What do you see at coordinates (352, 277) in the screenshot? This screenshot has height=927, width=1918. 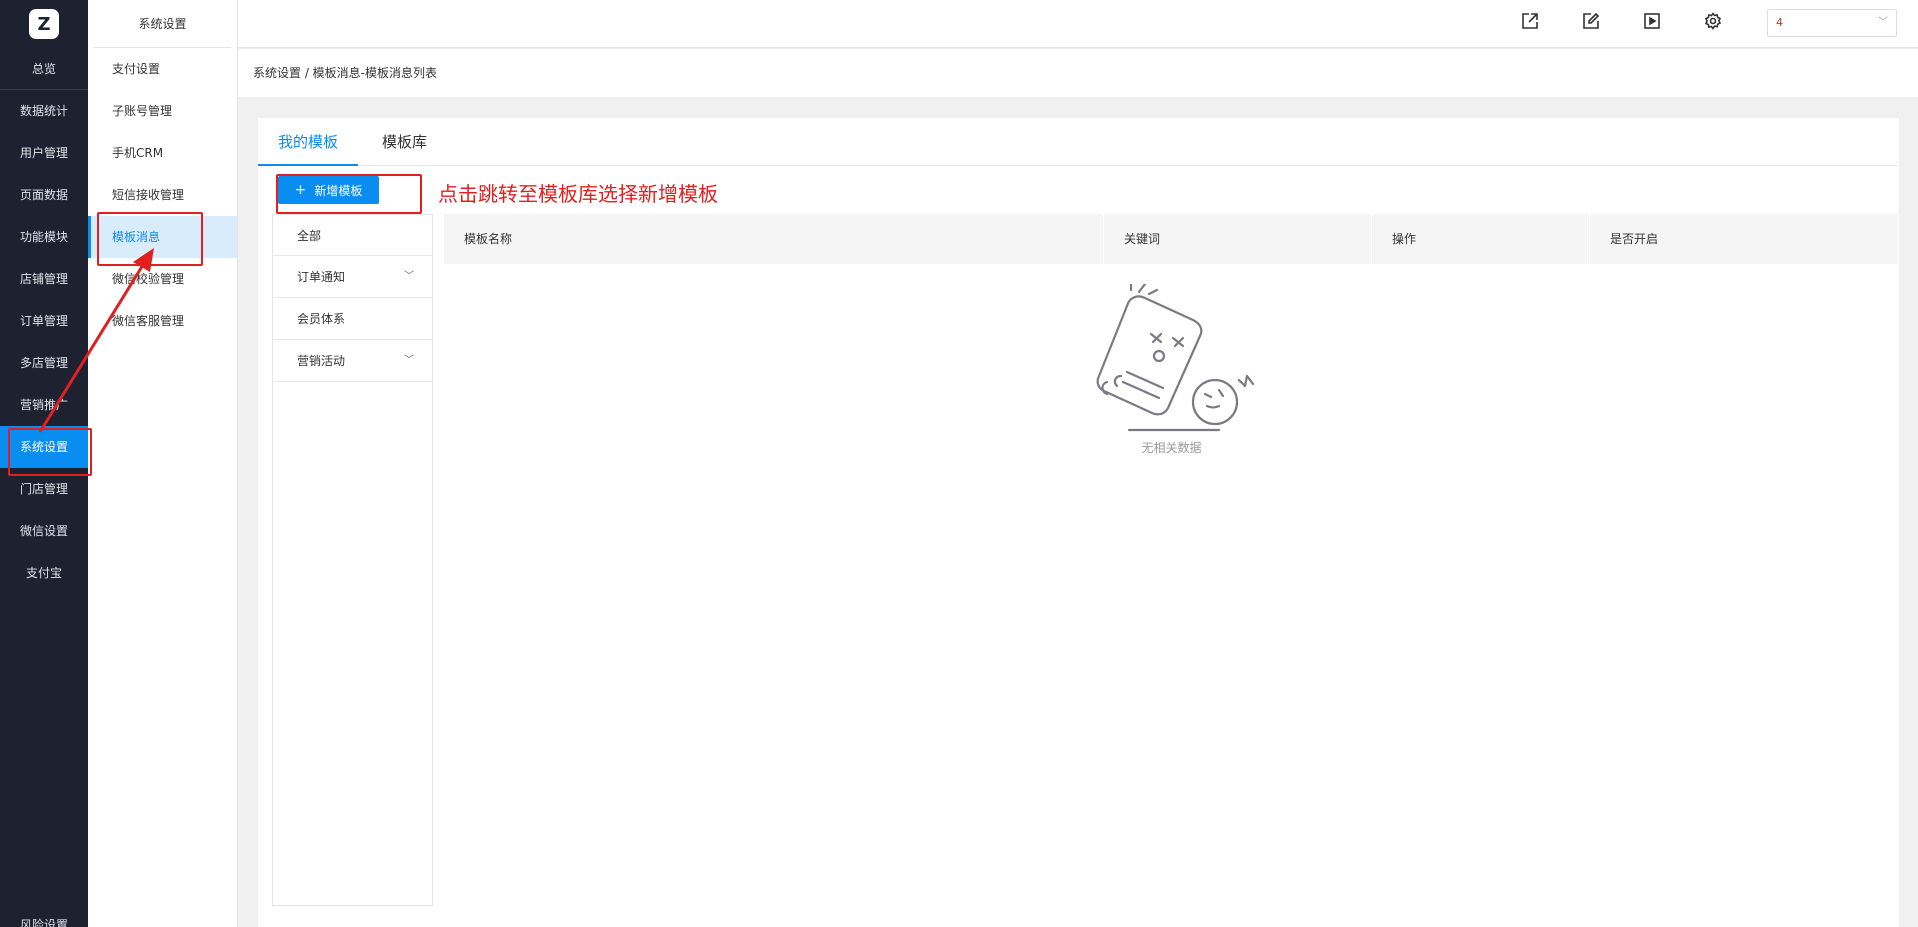 I see `category-item-order-notice: 订单通知 ﹀` at bounding box center [352, 277].